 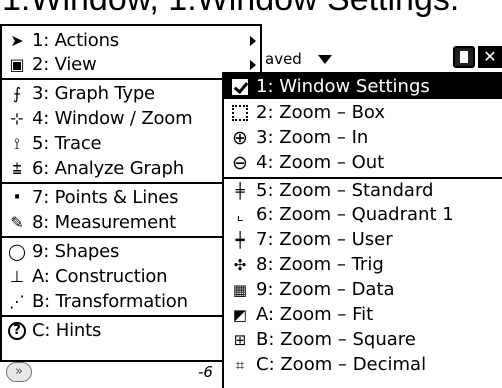 I want to click on analyze-graph-icon: ⩲, so click(x=17, y=168).